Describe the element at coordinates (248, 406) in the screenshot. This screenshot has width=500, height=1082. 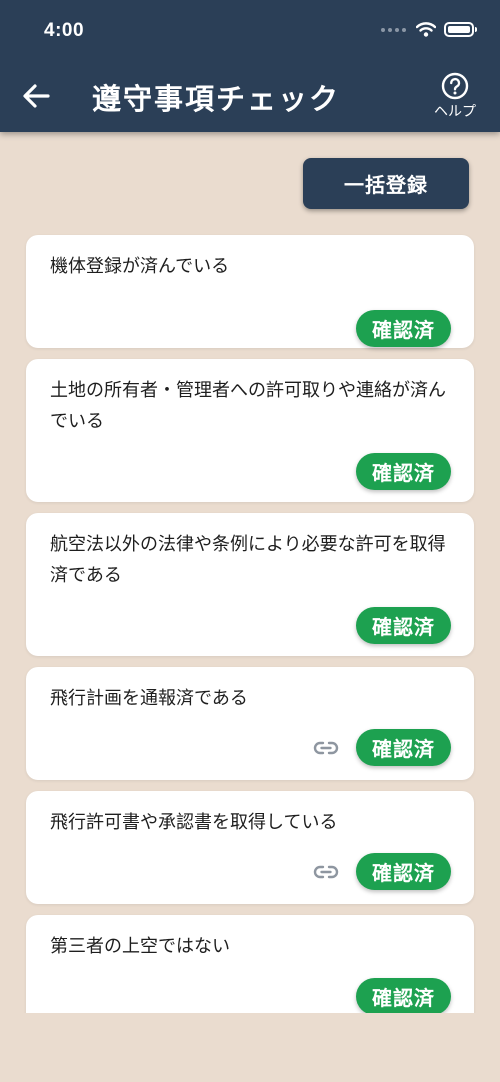
I see `item-text: 土地の所有者・管理者への許可取りや連絡が済んでいる` at that location.